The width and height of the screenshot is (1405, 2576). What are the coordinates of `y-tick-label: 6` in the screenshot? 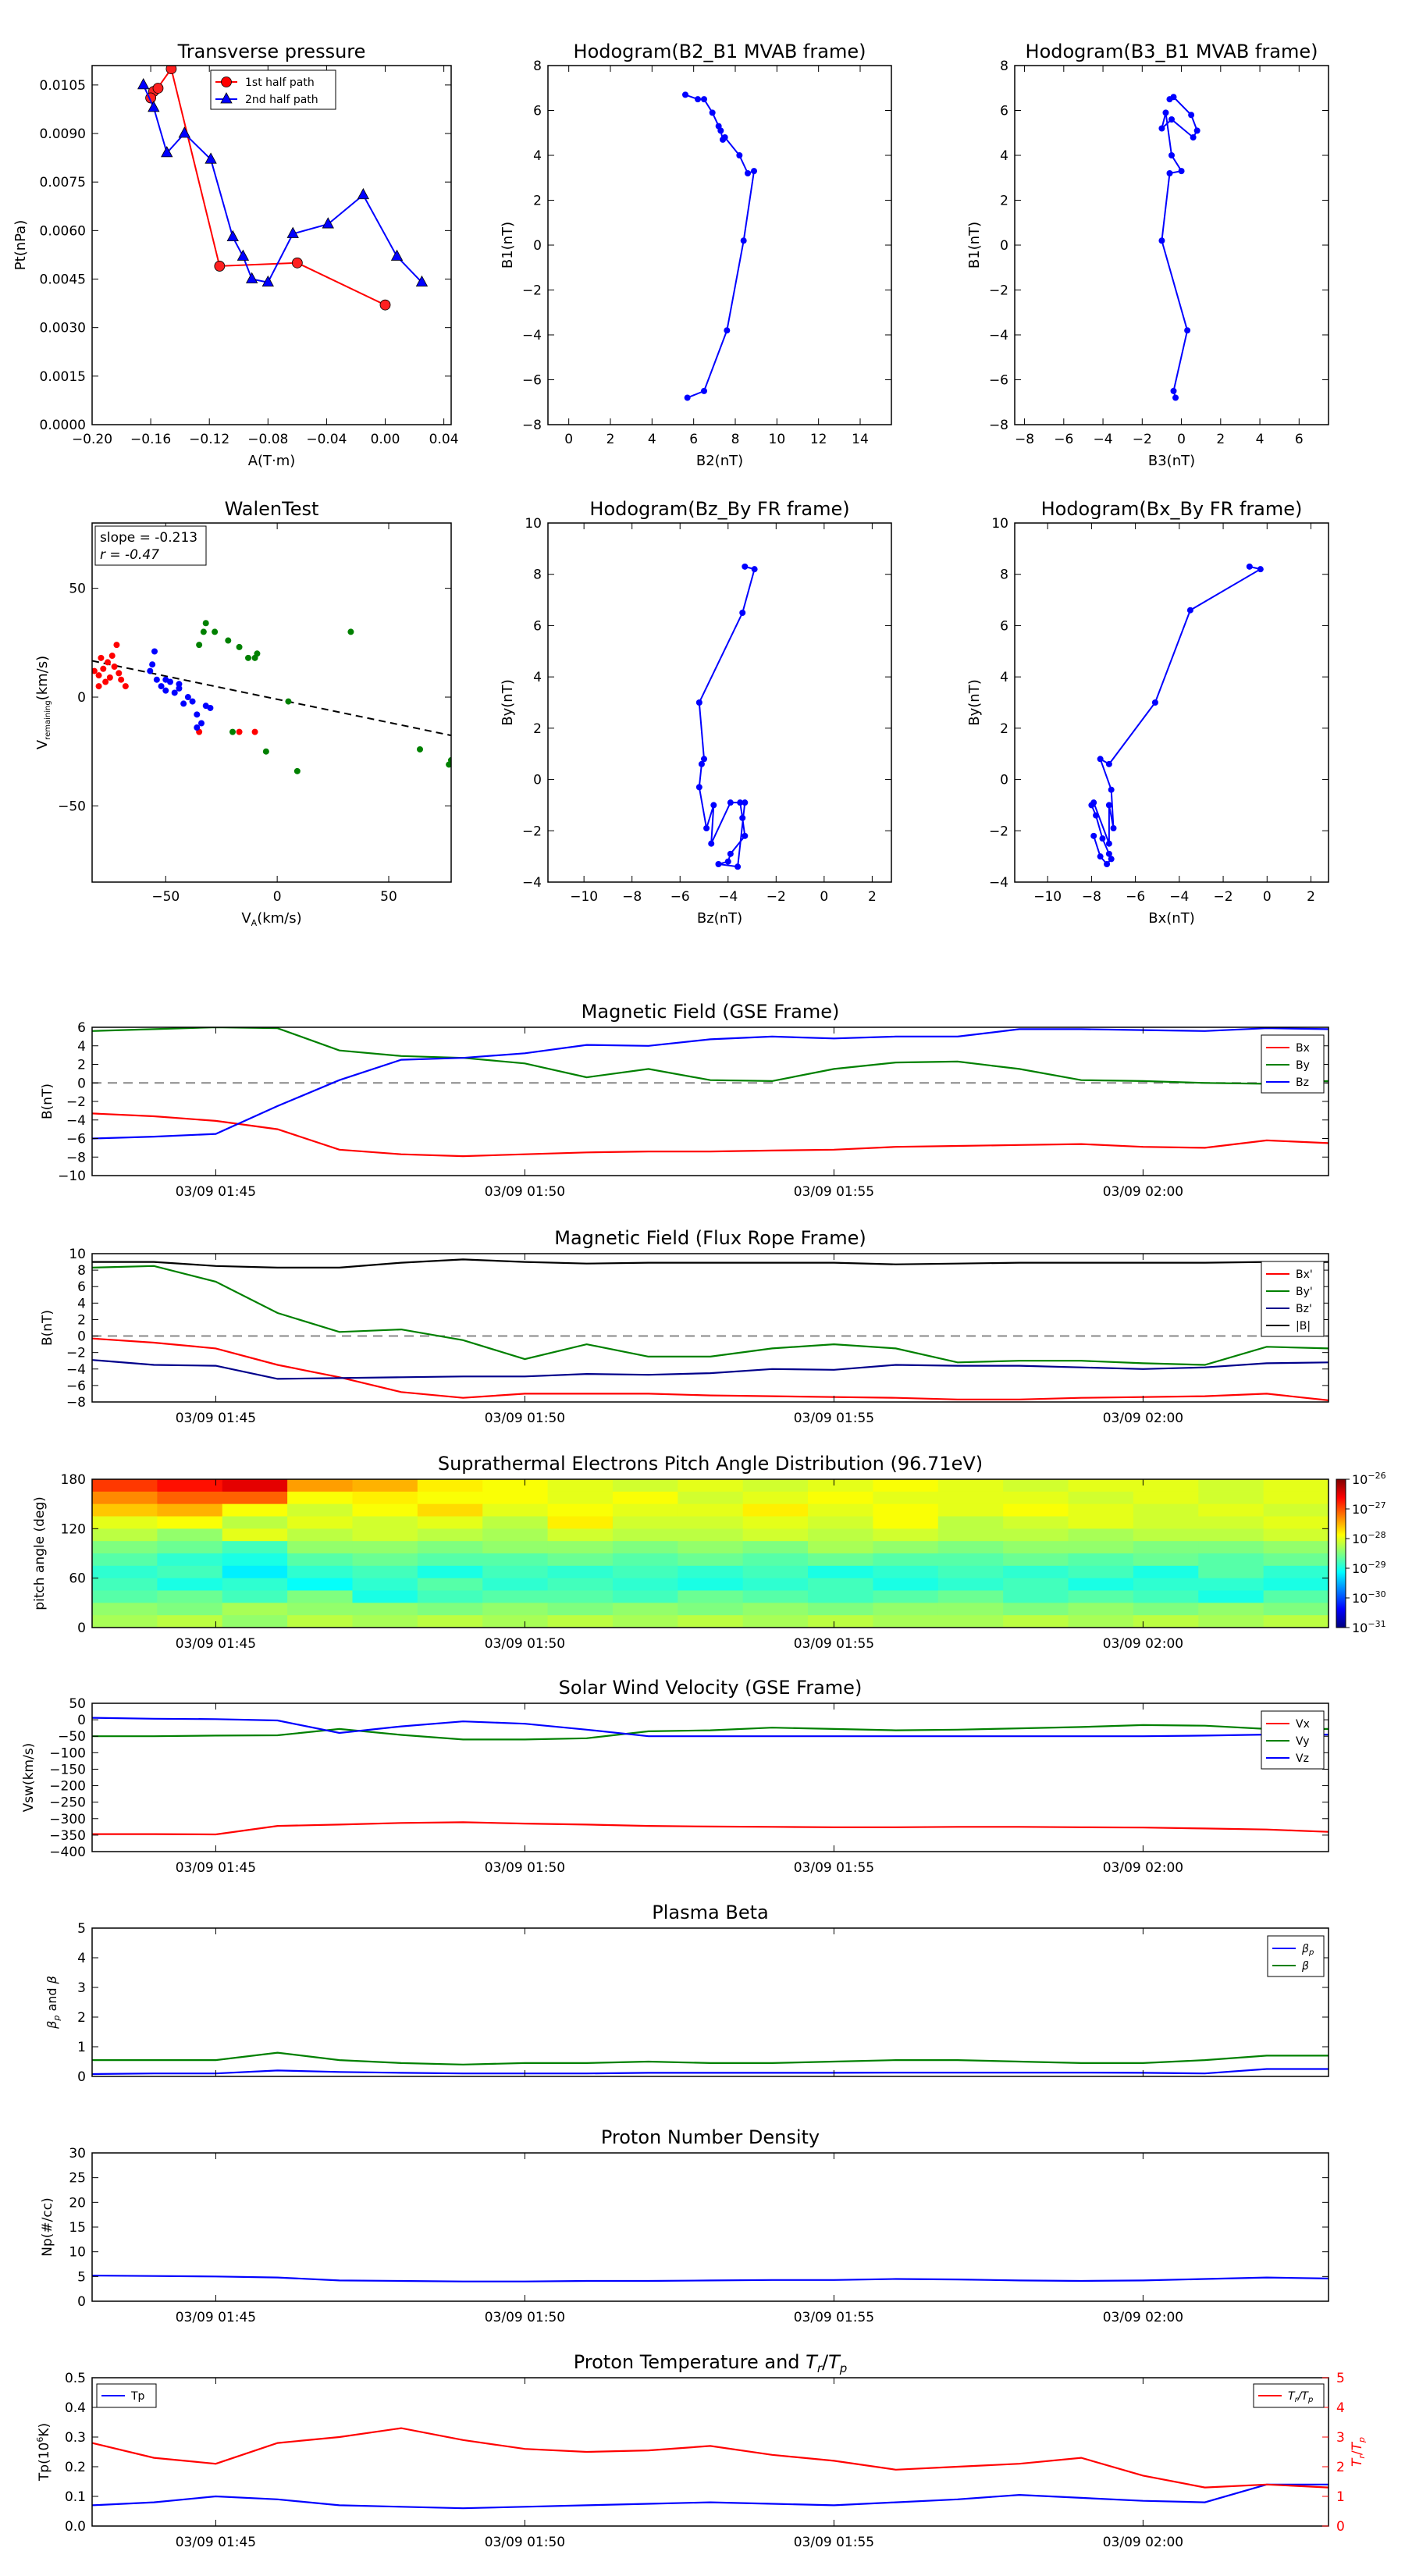 It's located at (538, 111).